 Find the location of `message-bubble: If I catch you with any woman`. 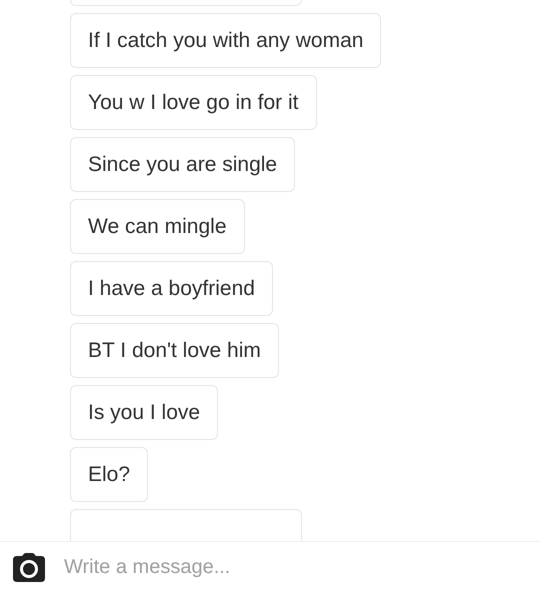

message-bubble: If I catch you with any woman is located at coordinates (226, 40).